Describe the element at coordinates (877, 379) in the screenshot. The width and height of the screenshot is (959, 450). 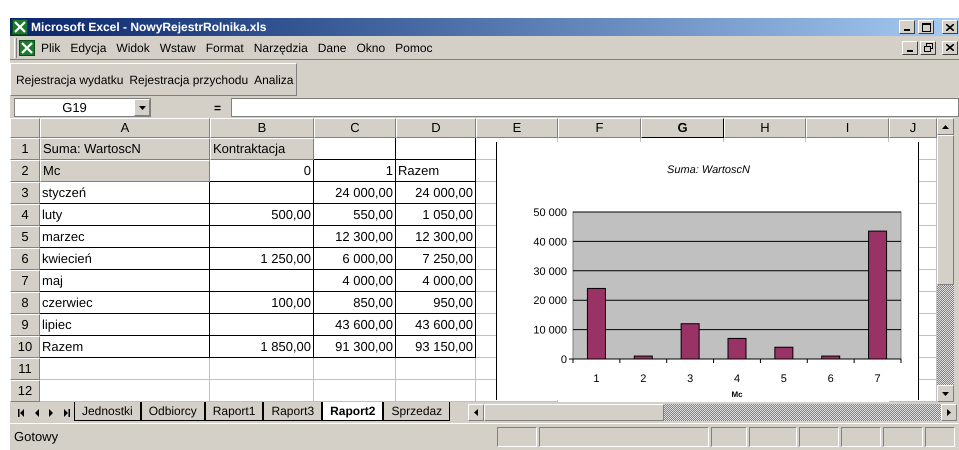
I see `x-tick-label: 7` at that location.